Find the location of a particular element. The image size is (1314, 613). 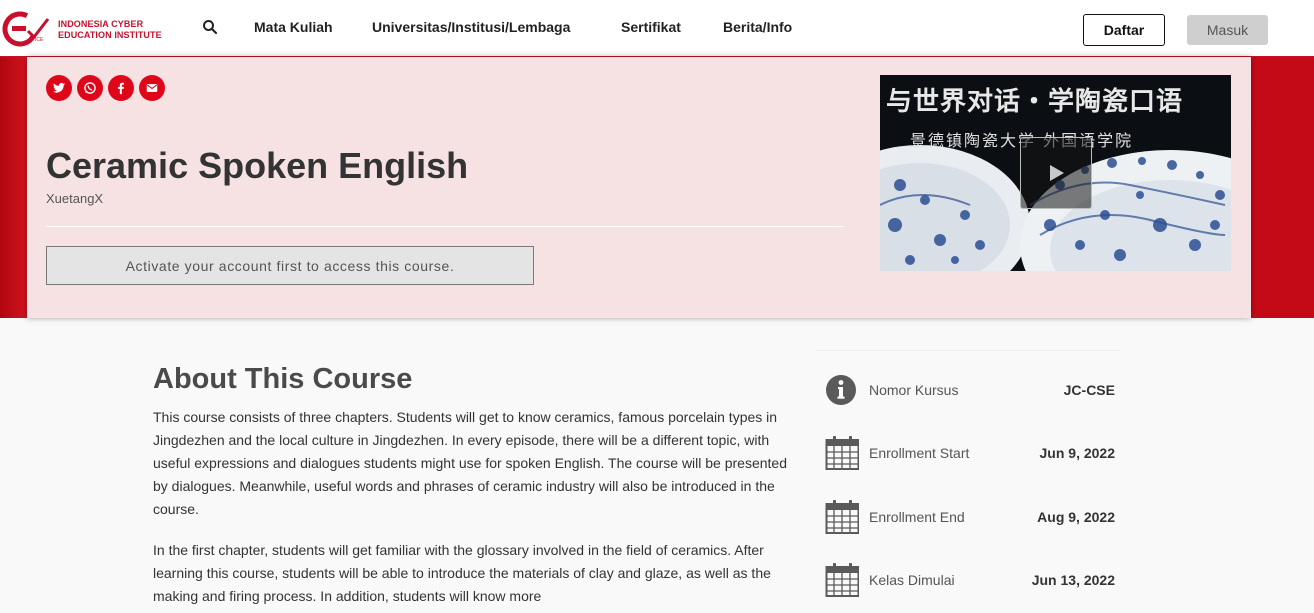

play-button is located at coordinates (1056, 173).